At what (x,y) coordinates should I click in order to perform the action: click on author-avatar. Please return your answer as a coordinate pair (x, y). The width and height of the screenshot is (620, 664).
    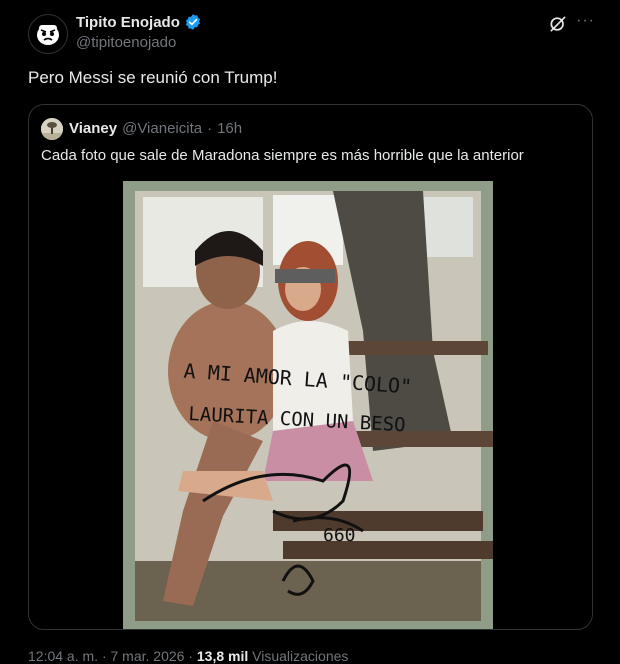
    Looking at the image, I should click on (48, 34).